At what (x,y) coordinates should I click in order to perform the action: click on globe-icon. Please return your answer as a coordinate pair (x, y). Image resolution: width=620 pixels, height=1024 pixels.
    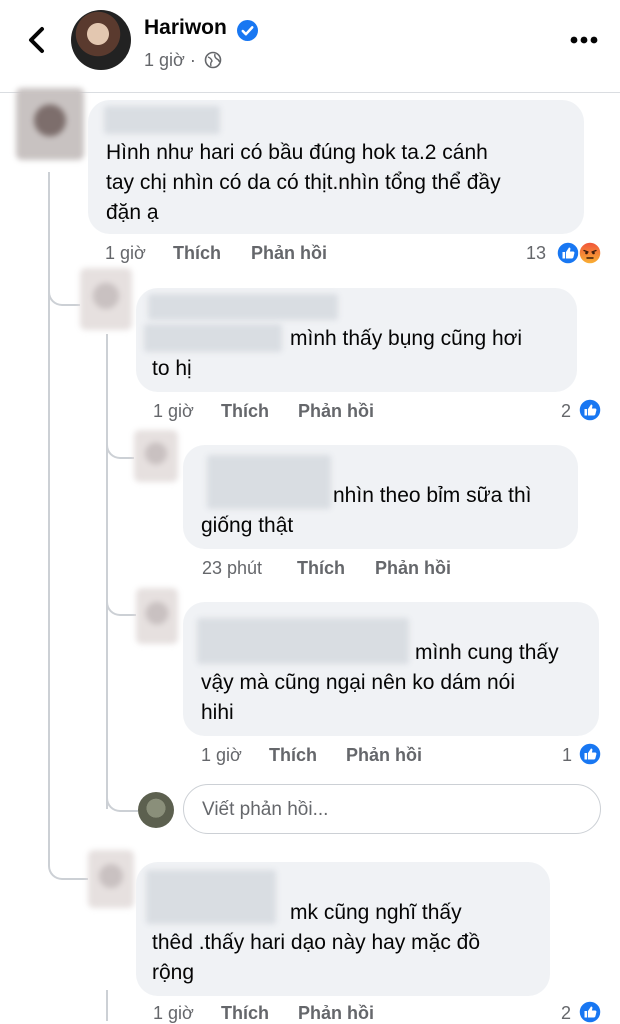
    Looking at the image, I should click on (213, 60).